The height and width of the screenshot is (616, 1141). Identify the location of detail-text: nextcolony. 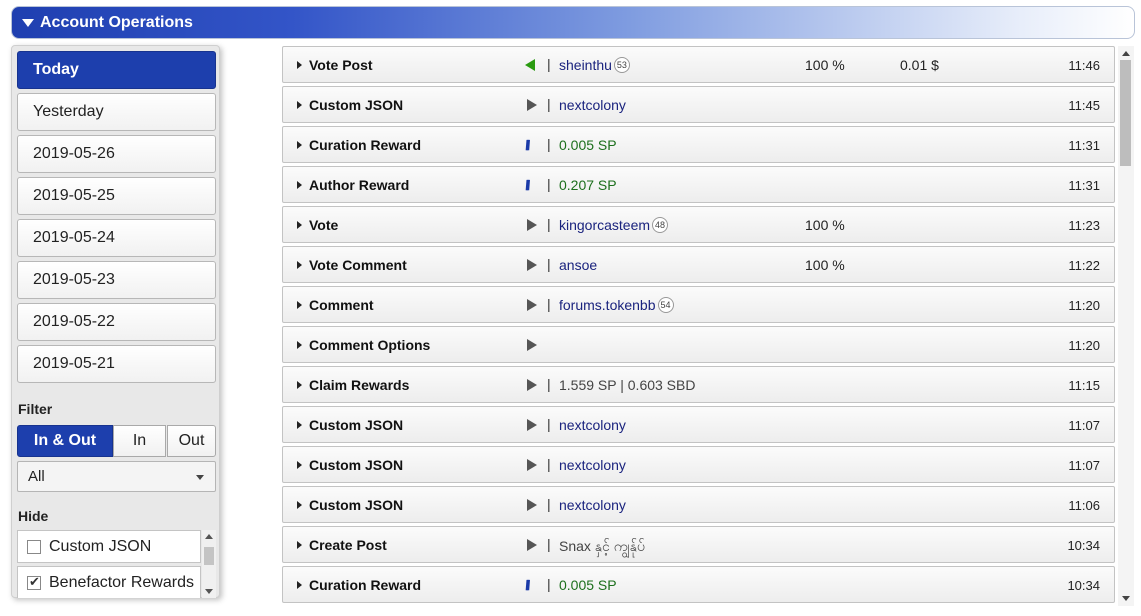
(592, 105).